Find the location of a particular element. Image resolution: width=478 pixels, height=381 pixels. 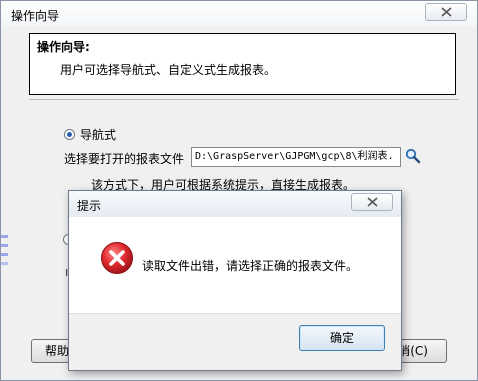

wizard-title: 操作向导 is located at coordinates (35, 16).